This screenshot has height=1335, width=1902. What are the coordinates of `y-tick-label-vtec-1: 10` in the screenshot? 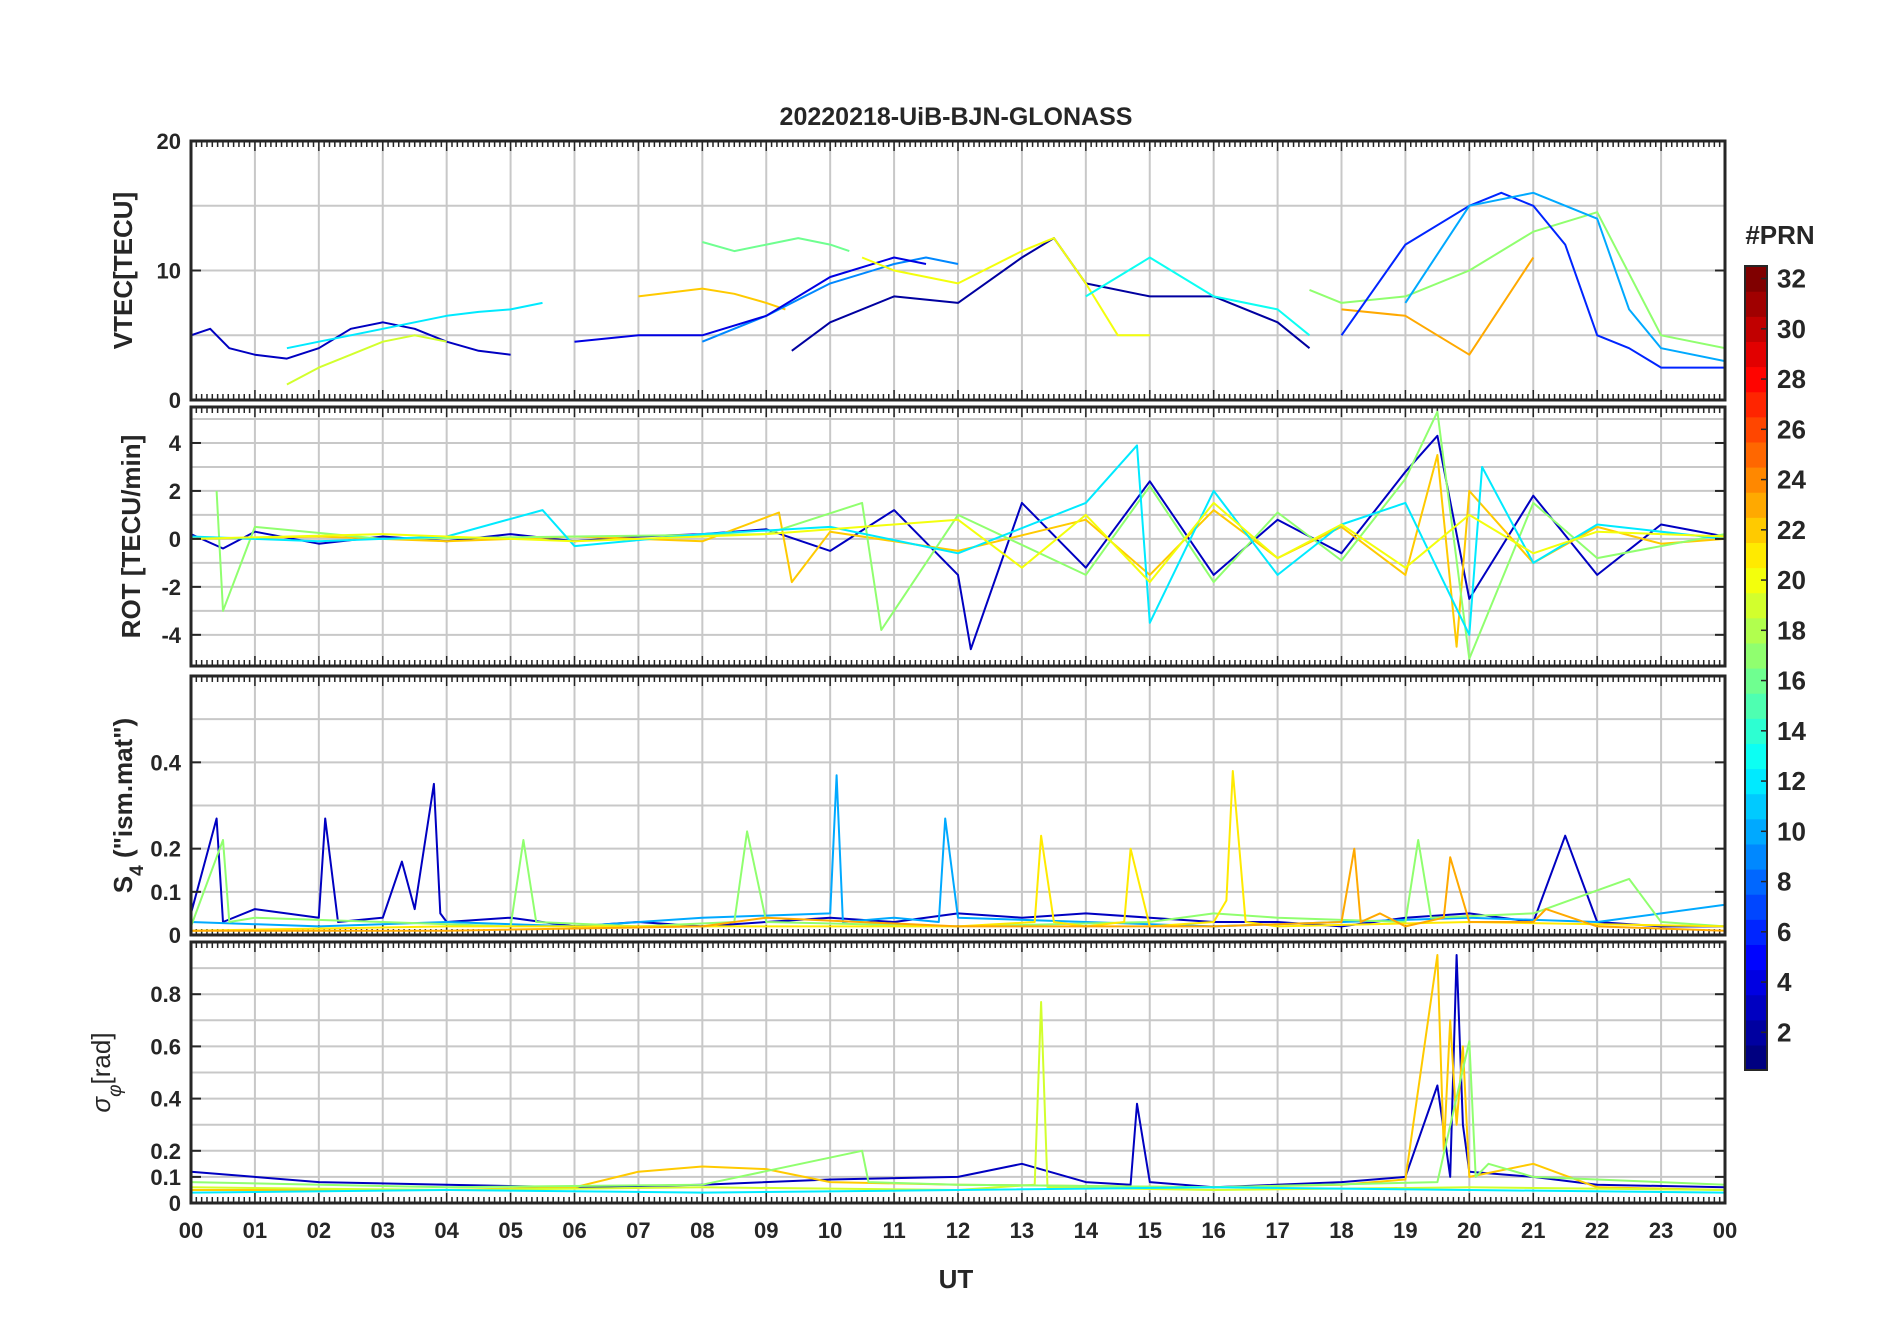 It's located at (169, 271).